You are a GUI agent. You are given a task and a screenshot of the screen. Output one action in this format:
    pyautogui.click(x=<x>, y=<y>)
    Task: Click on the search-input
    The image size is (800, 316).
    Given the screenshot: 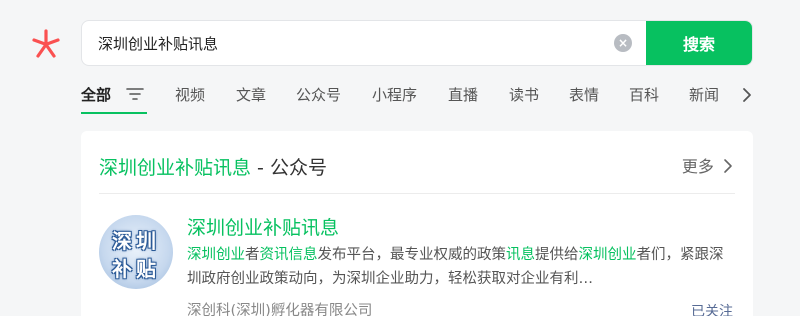 What is the action you would take?
    pyautogui.click(x=348, y=43)
    